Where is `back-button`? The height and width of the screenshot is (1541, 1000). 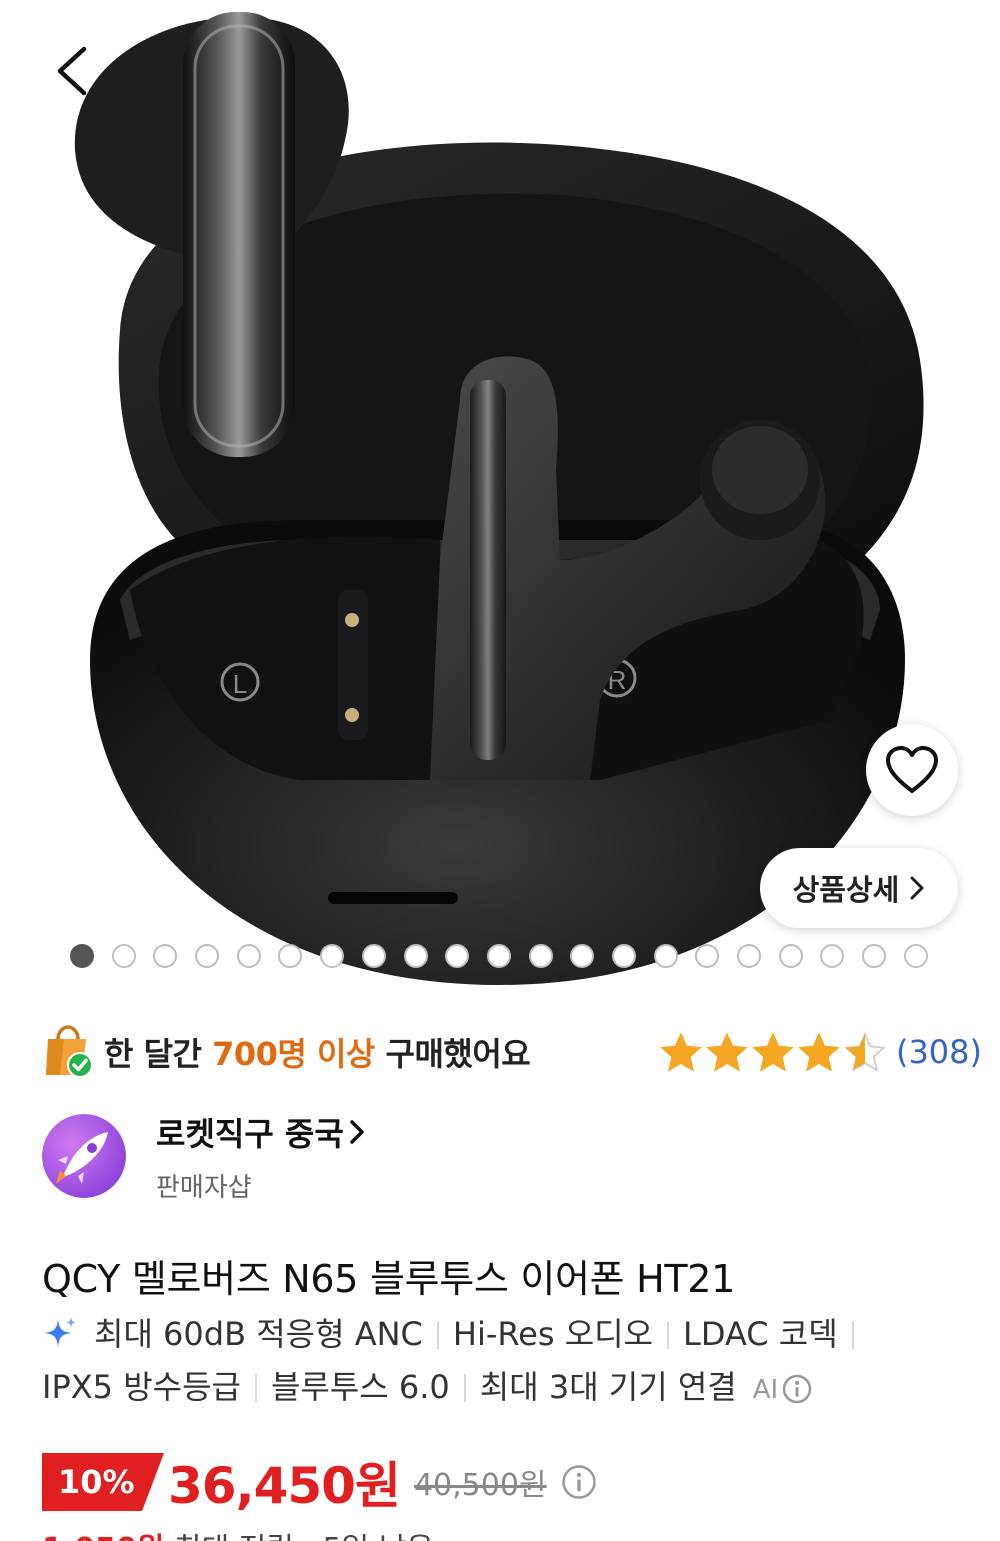
back-button is located at coordinates (72, 71).